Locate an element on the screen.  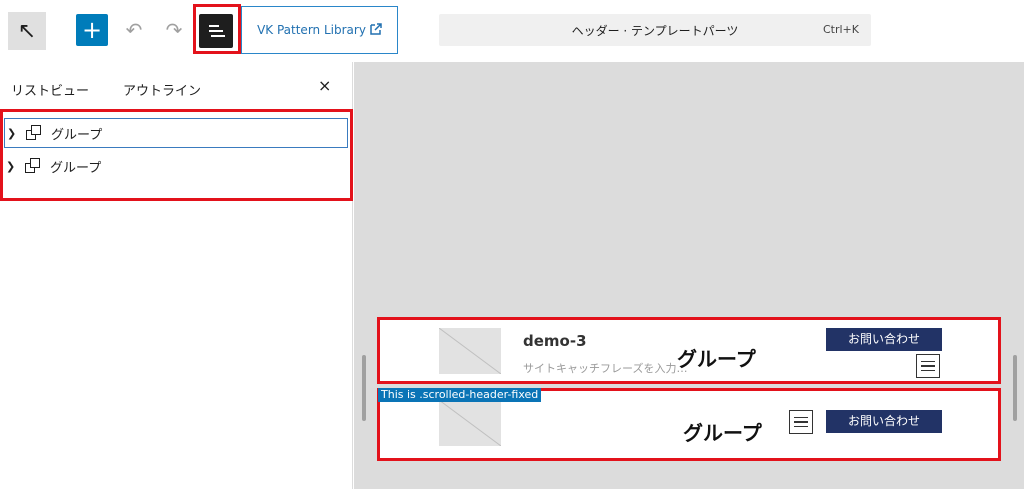
external-link-icon is located at coordinates (376, 30).